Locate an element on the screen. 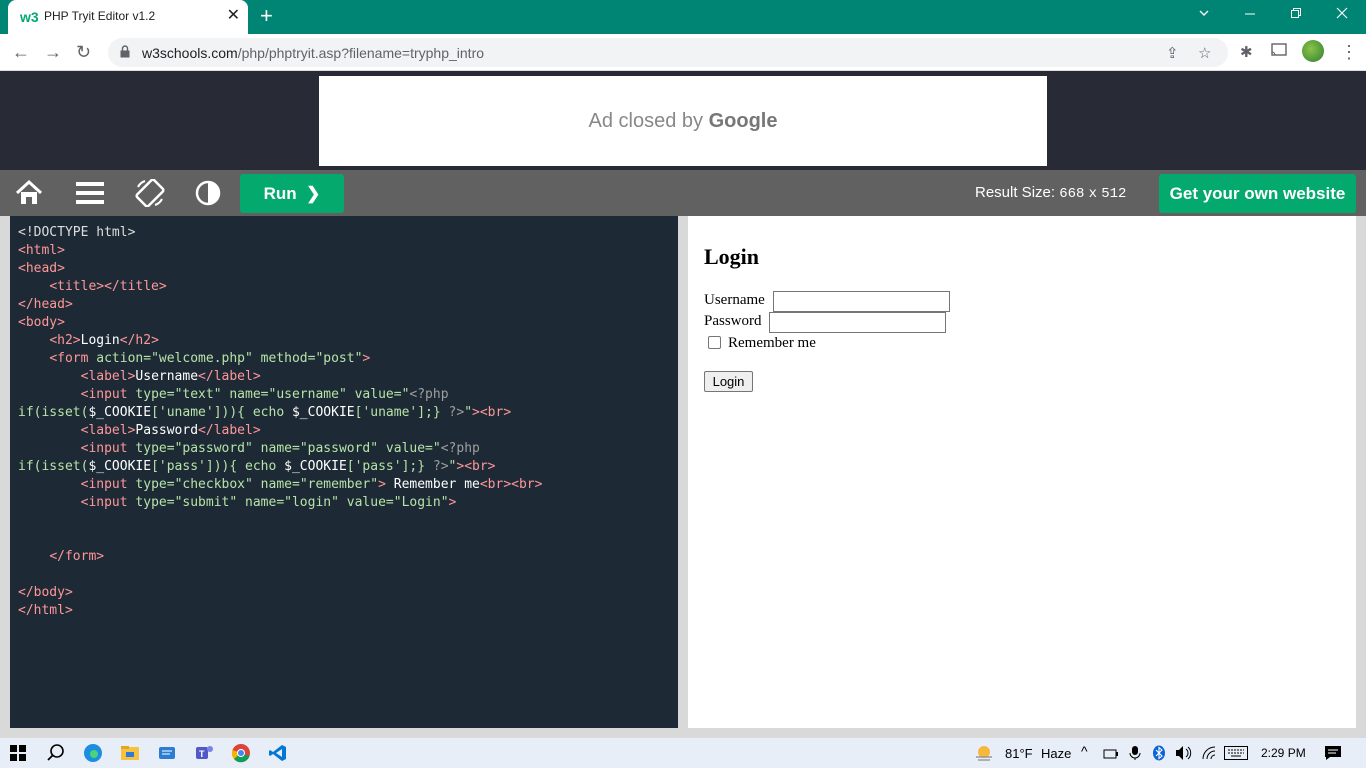 This screenshot has width=1366, height=768. chrome-menu-icon: ⋮ is located at coordinates (1349, 52).